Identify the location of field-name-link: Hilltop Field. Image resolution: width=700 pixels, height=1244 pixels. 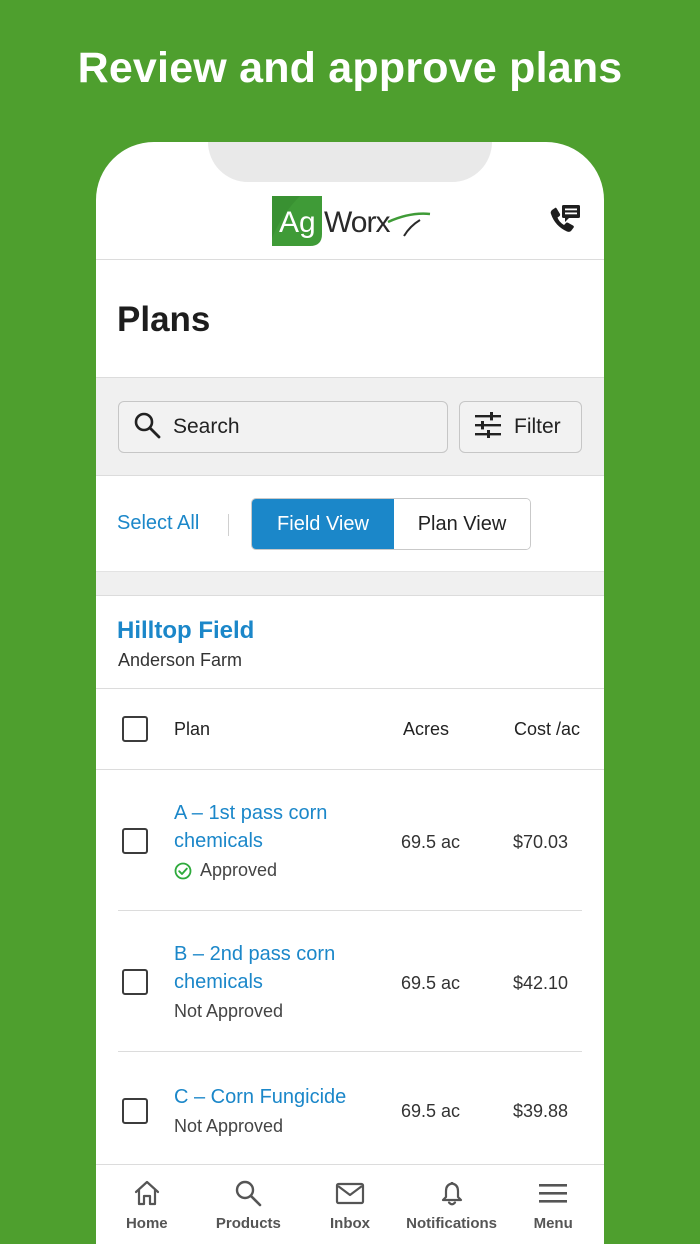
(185, 631).